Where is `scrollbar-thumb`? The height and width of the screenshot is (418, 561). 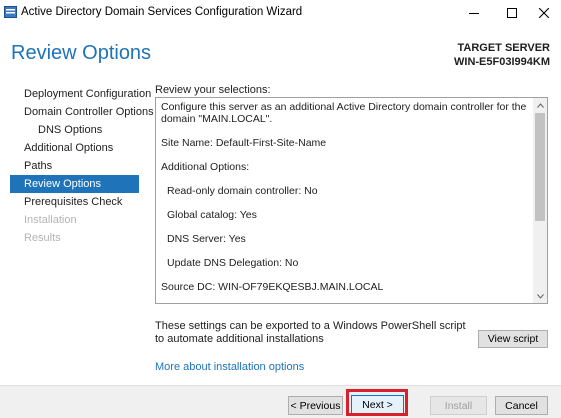
scrollbar-thumb is located at coordinates (540, 167).